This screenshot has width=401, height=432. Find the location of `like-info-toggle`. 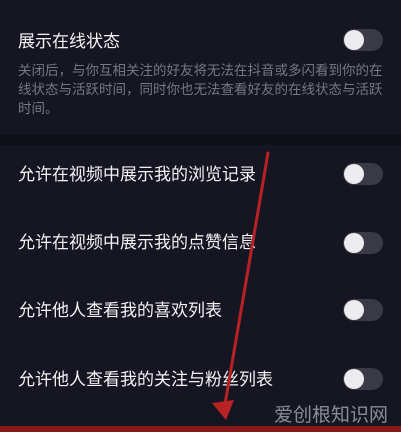

like-info-toggle is located at coordinates (363, 243).